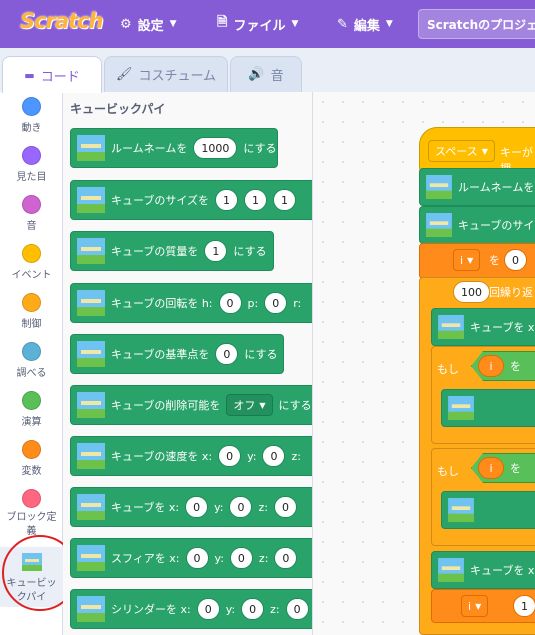 The width and height of the screenshot is (535, 635). Describe the element at coordinates (31, 409) in the screenshot. I see `category-operators: 演算` at that location.